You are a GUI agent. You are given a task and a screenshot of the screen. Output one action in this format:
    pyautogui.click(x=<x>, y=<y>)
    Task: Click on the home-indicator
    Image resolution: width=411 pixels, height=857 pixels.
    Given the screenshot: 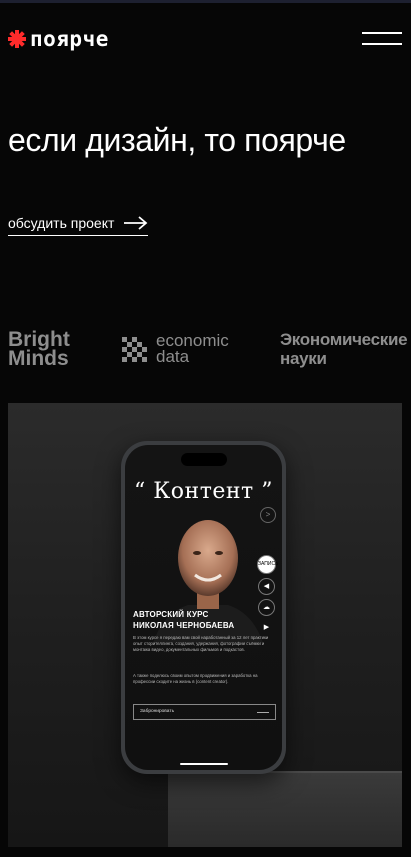 What is the action you would take?
    pyautogui.click(x=204, y=764)
    